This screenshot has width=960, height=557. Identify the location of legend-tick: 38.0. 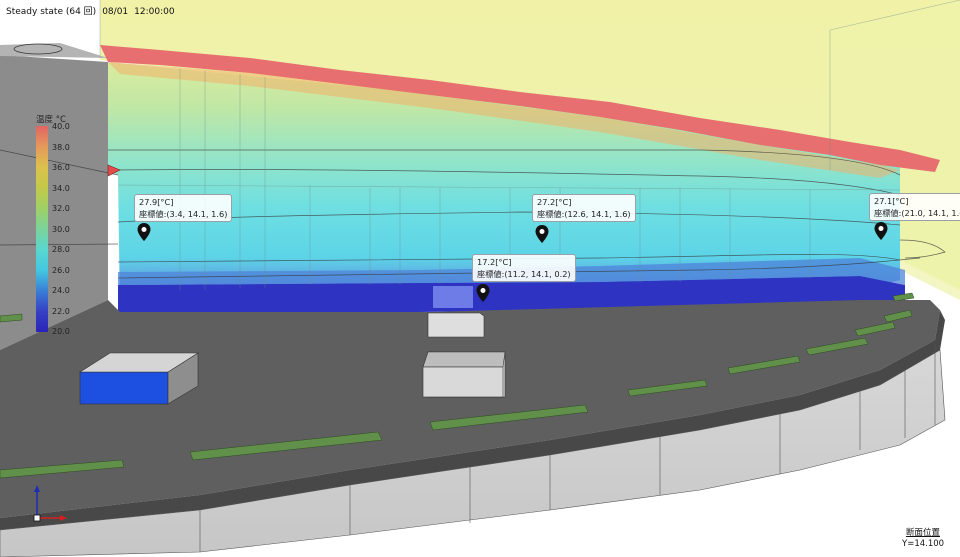
(61, 147).